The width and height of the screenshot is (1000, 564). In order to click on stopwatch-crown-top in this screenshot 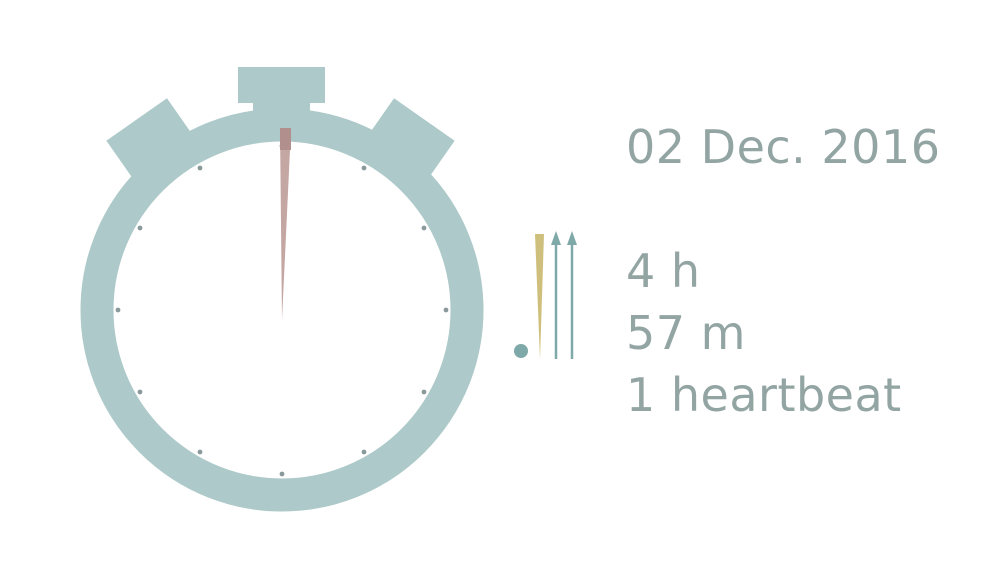, I will do `click(281, 85)`.